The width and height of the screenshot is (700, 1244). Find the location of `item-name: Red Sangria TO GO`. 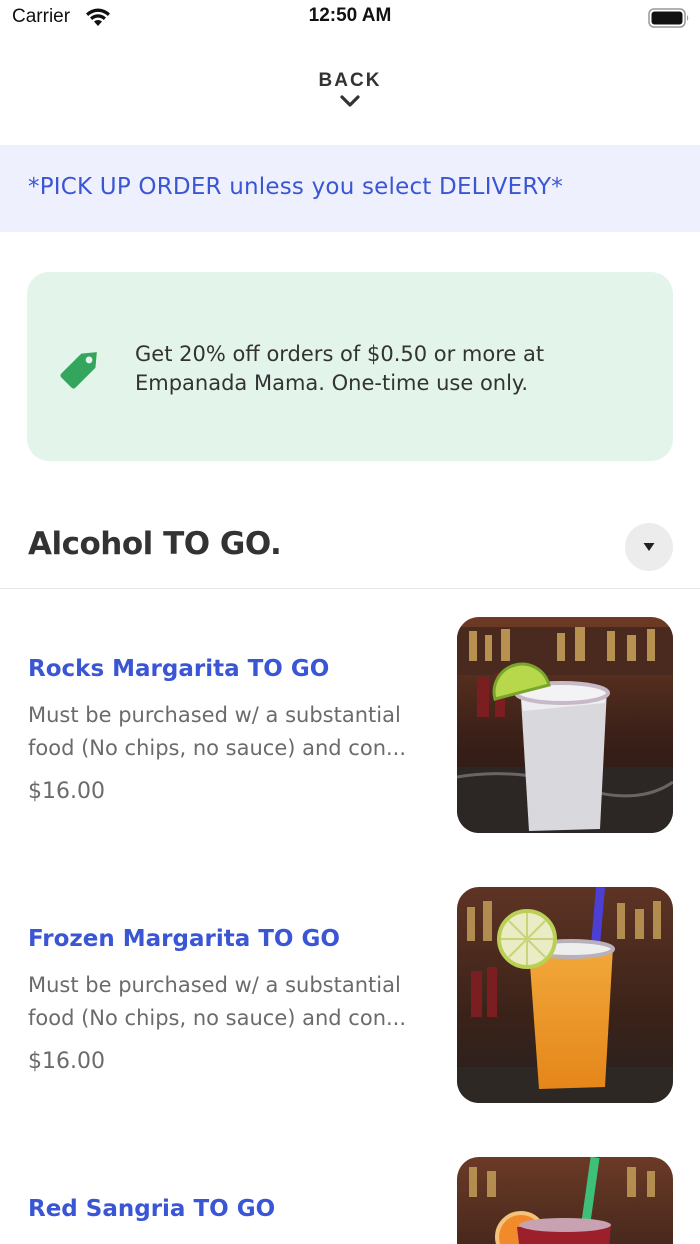

item-name: Red Sangria TO GO is located at coordinates (152, 1209).